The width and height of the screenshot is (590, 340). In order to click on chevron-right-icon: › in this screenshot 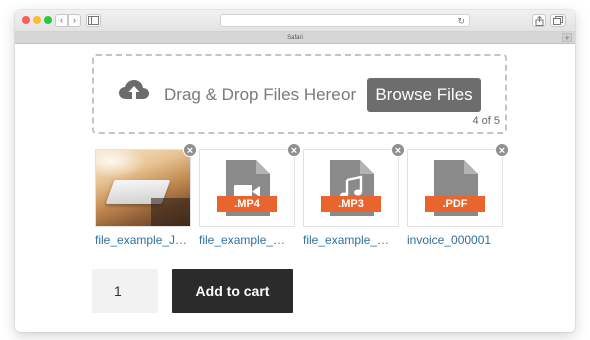, I will do `click(74, 20)`.